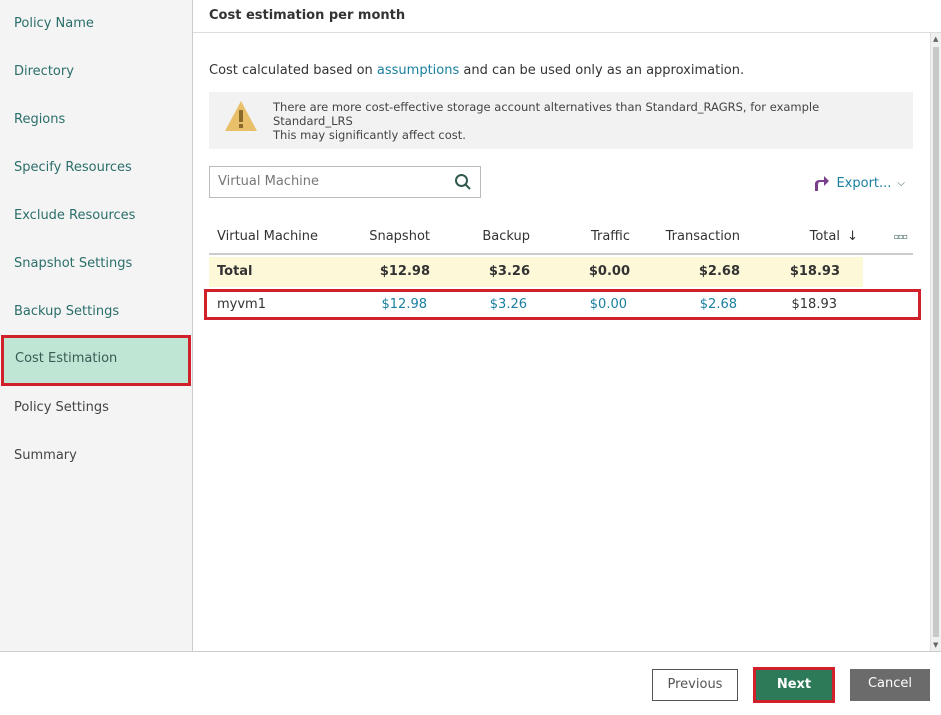 The height and width of the screenshot is (715, 941). Describe the element at coordinates (508, 304) in the screenshot. I see `backup-cost-link: $3.26` at that location.